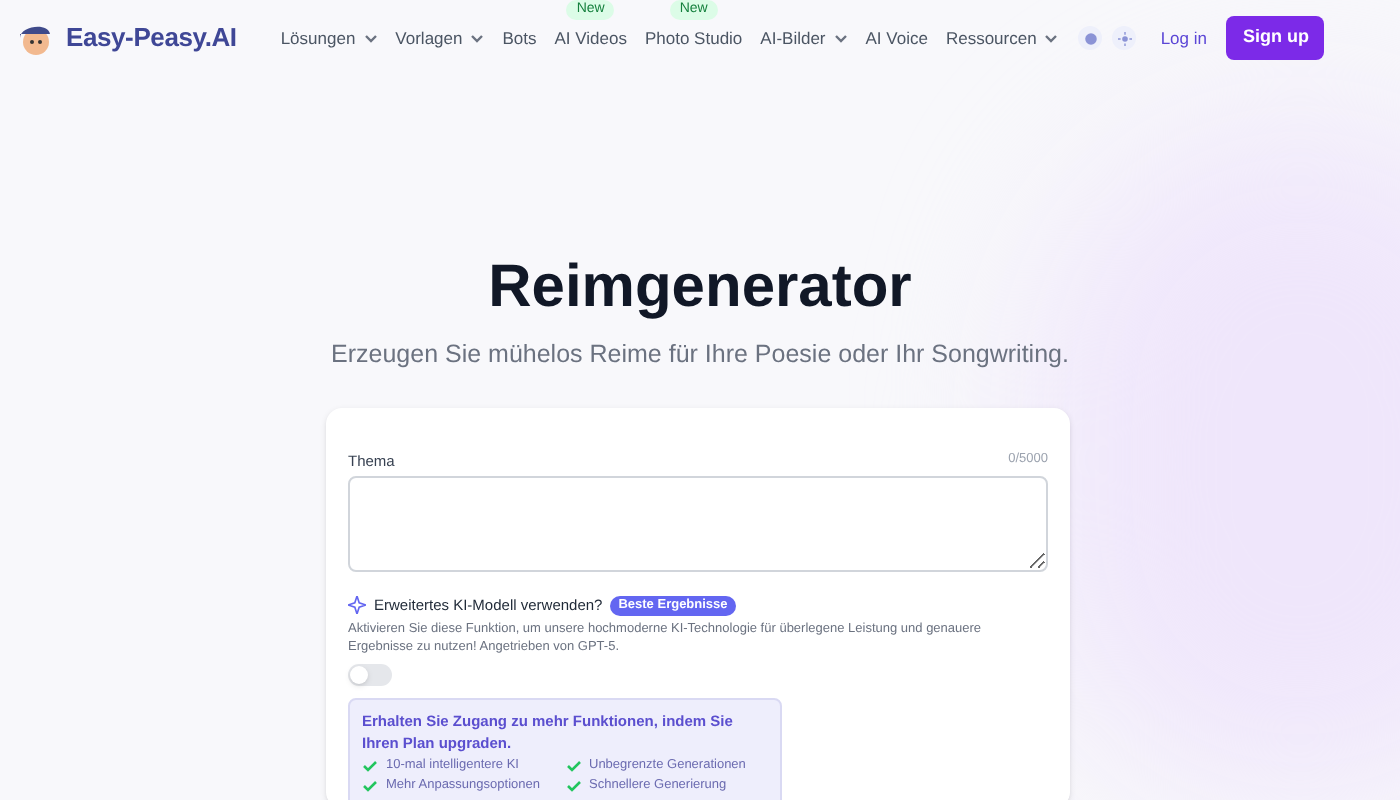 This screenshot has height=800, width=1400. What do you see at coordinates (519, 38) in the screenshot?
I see `nav-link: Bots` at bounding box center [519, 38].